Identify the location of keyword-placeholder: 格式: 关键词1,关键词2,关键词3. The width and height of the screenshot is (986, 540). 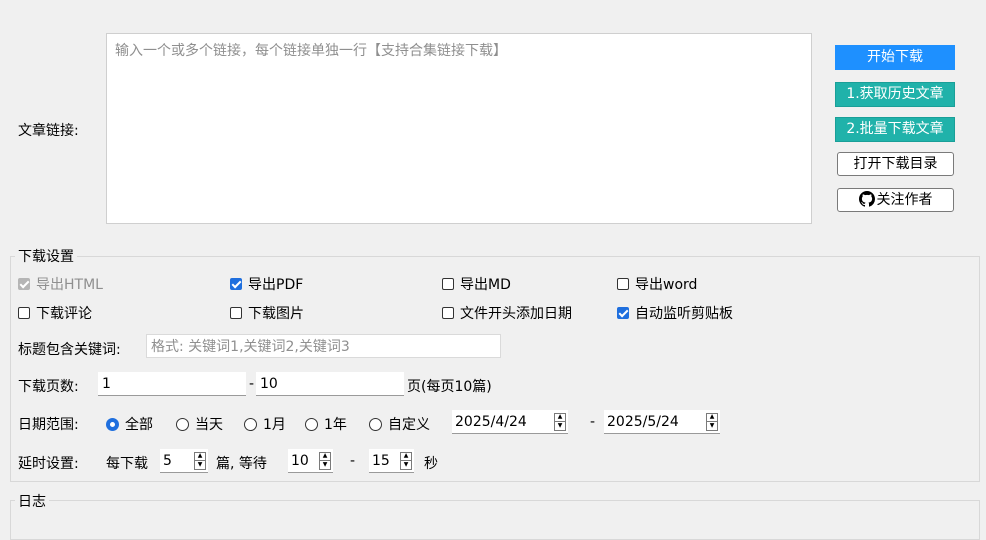
(250, 347).